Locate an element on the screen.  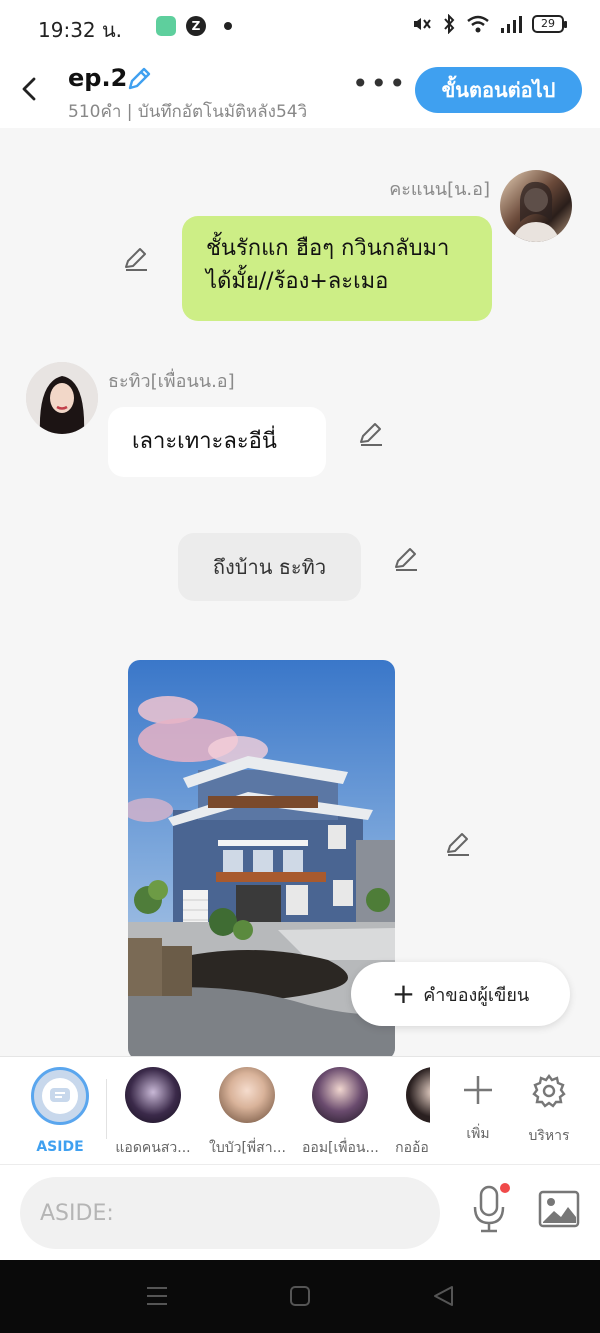
plus-icon is located at coordinates (478, 1090).